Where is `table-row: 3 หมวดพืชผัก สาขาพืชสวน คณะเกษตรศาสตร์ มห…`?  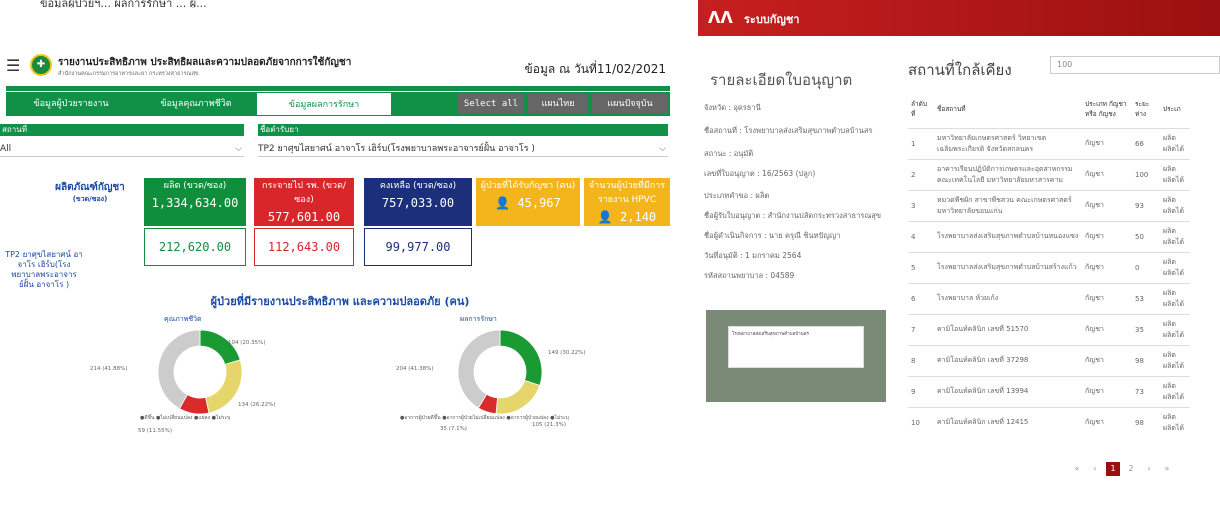 table-row: 3 หมวดพืชผัก สาขาพืชสวน คณะเกษตรศาสตร์ มห… is located at coordinates (1049, 205).